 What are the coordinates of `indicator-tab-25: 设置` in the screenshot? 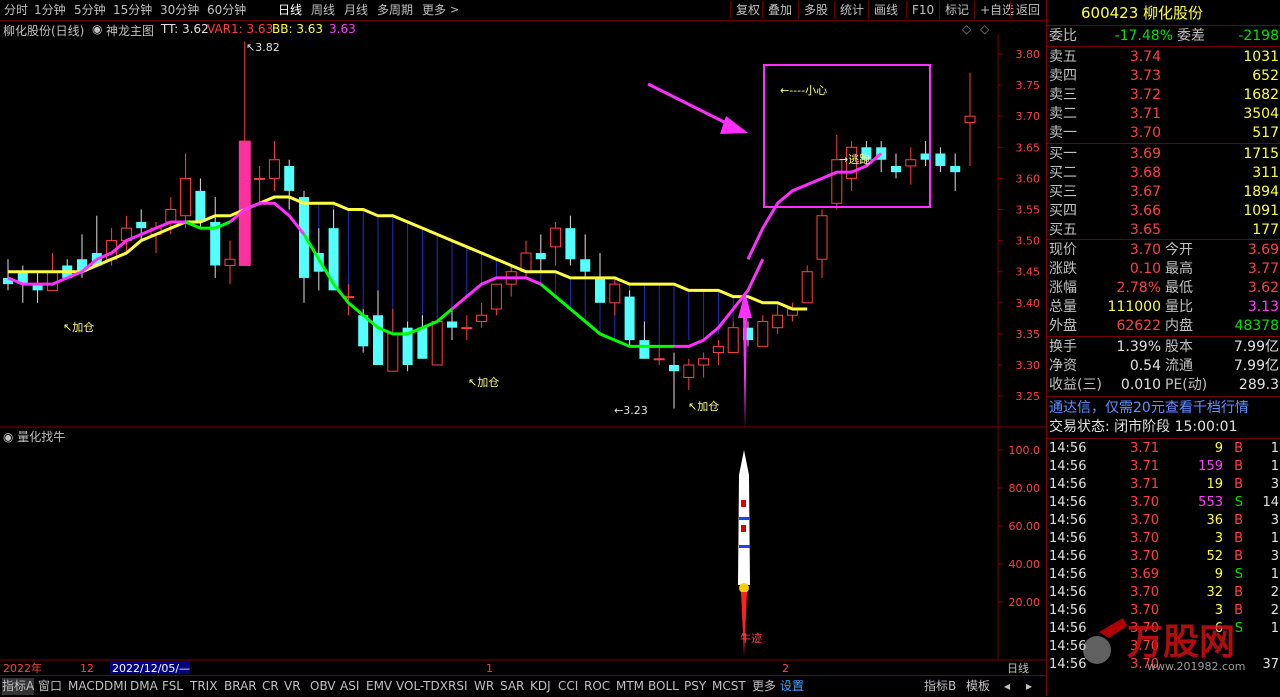 It's located at (792, 686).